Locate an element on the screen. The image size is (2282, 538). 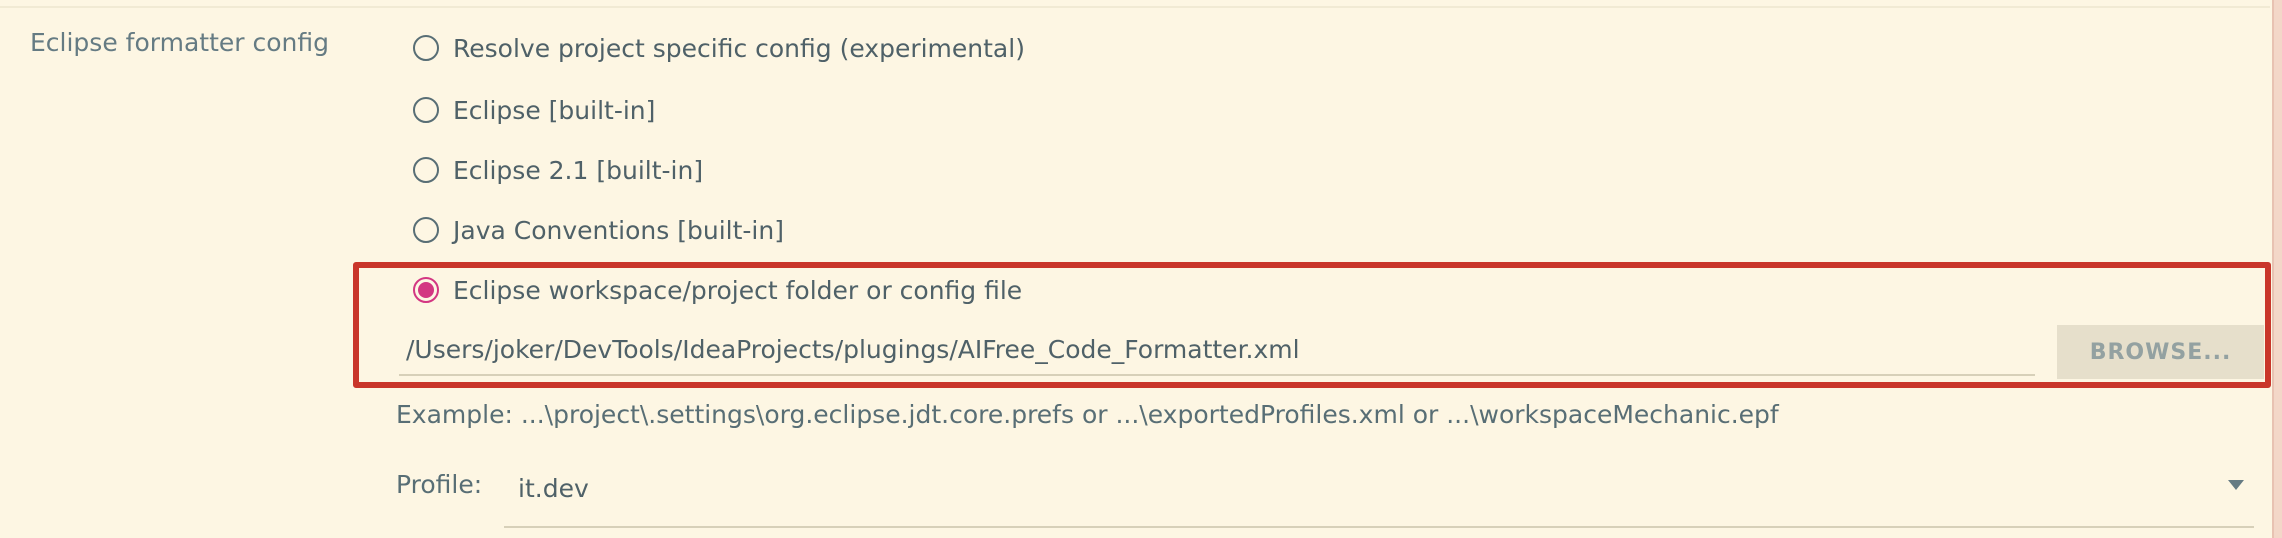
profile-selected-value: it.dev is located at coordinates (553, 488).